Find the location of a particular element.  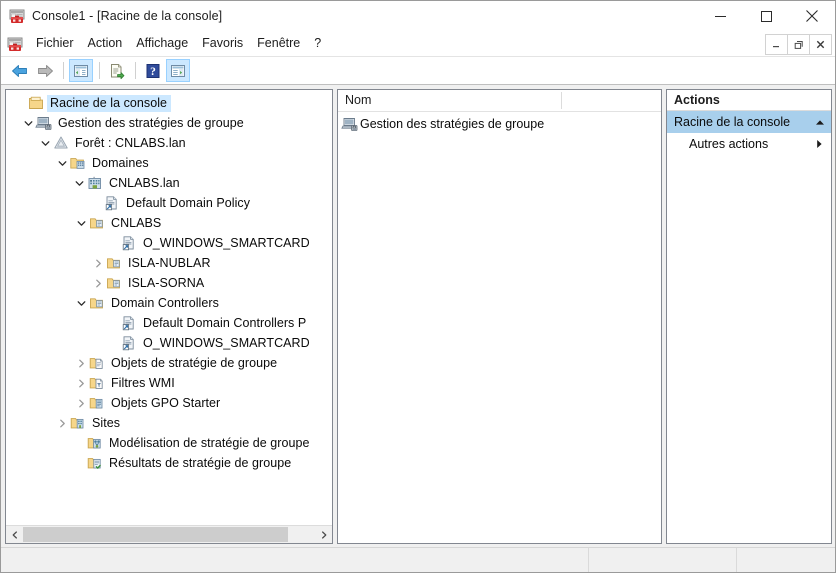

menu-action: Action is located at coordinates (105, 43).